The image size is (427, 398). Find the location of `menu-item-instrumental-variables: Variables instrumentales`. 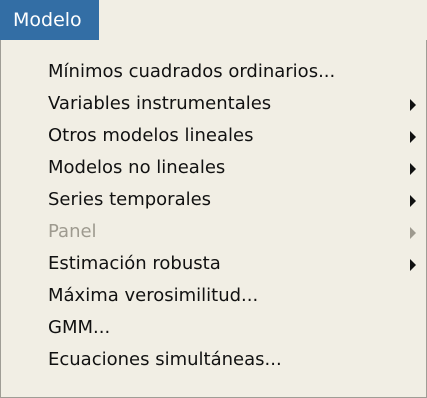

menu-item-instrumental-variables: Variables instrumentales is located at coordinates (213, 104).